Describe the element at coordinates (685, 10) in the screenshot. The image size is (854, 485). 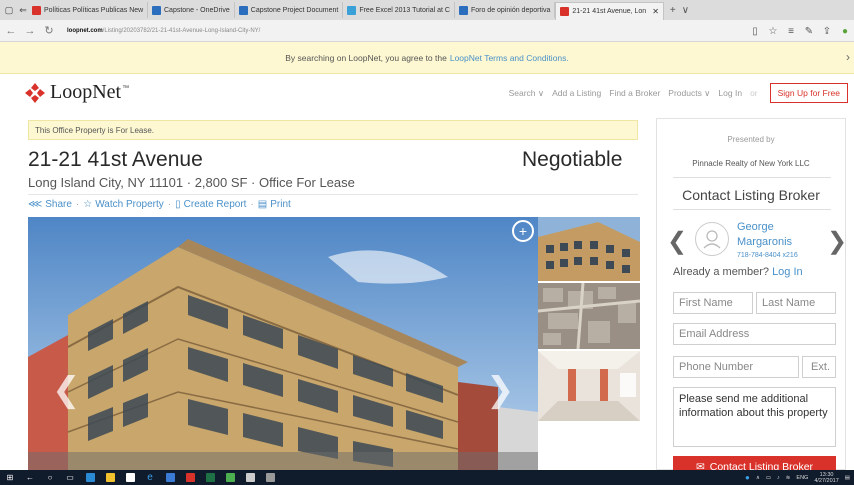
I see `tab-list-chevron-icon: ∨` at that location.